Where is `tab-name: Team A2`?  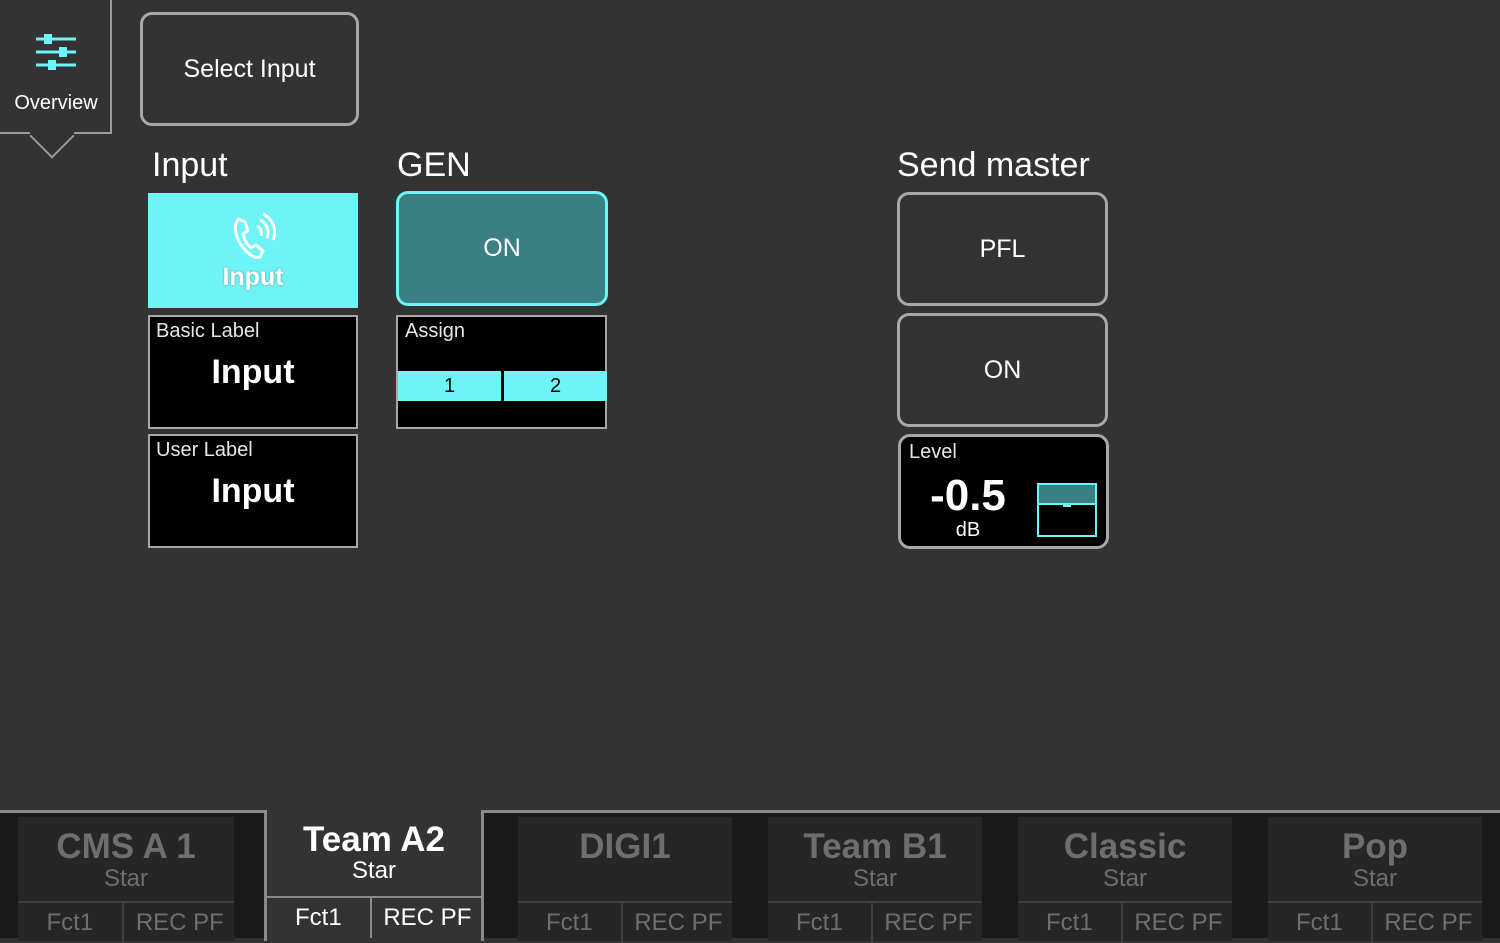 tab-name: Team A2 is located at coordinates (374, 839).